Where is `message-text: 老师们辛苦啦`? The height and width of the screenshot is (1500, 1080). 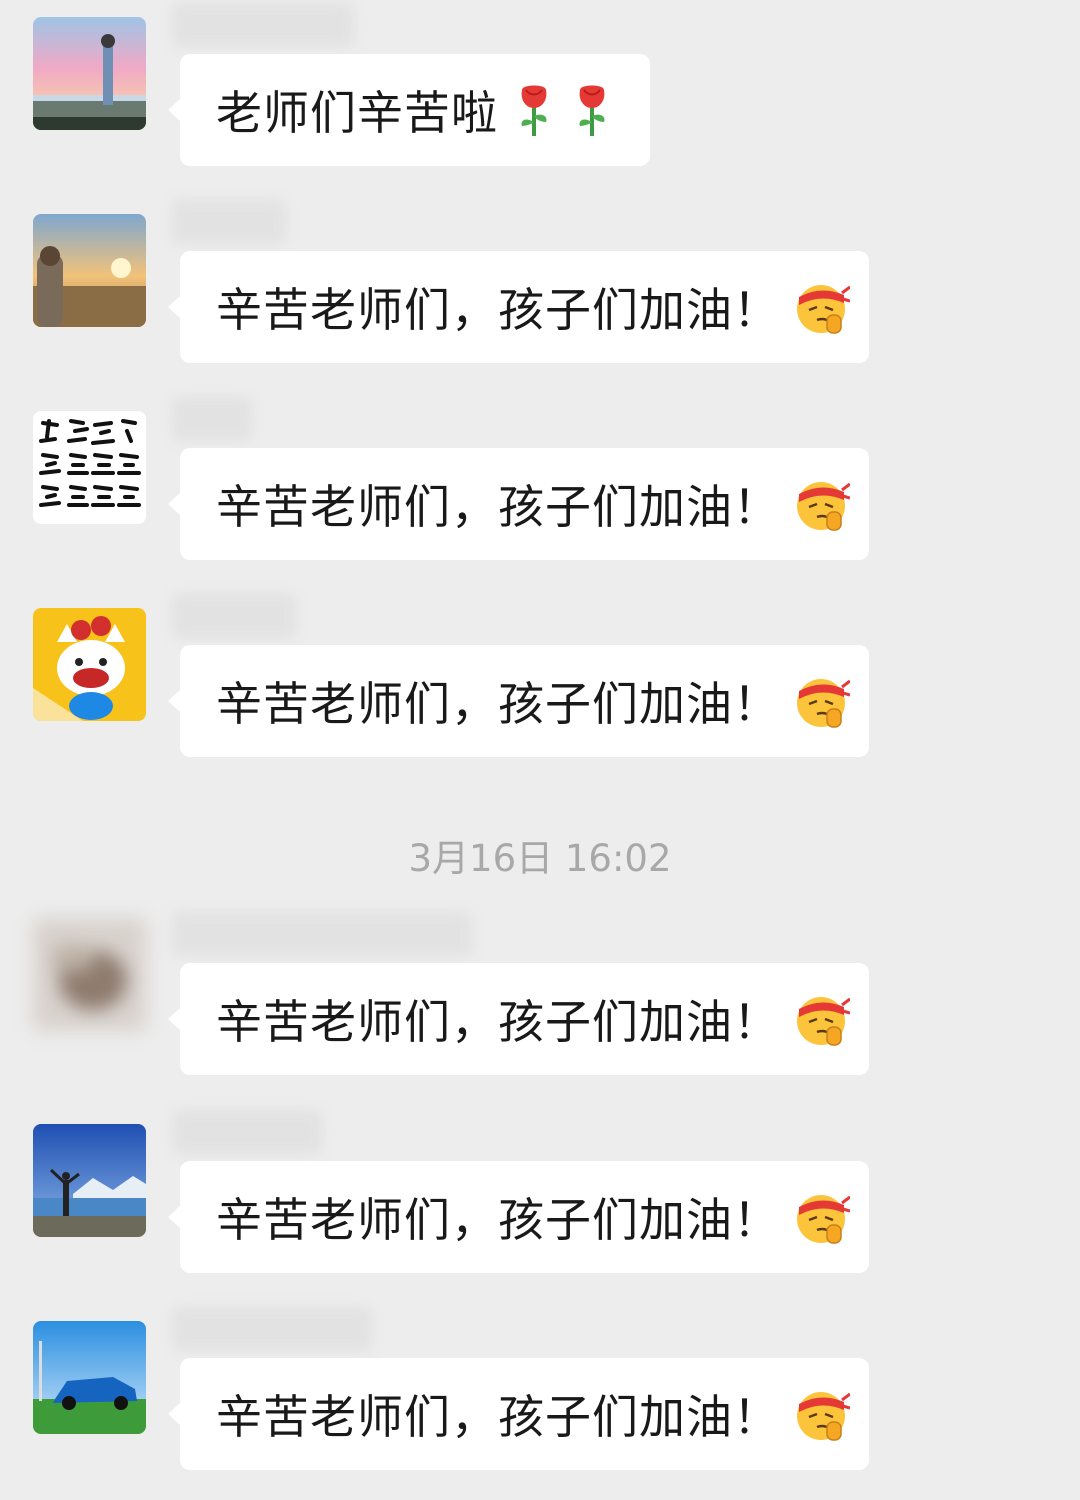
message-text: 老师们辛苦啦 is located at coordinates (357, 113).